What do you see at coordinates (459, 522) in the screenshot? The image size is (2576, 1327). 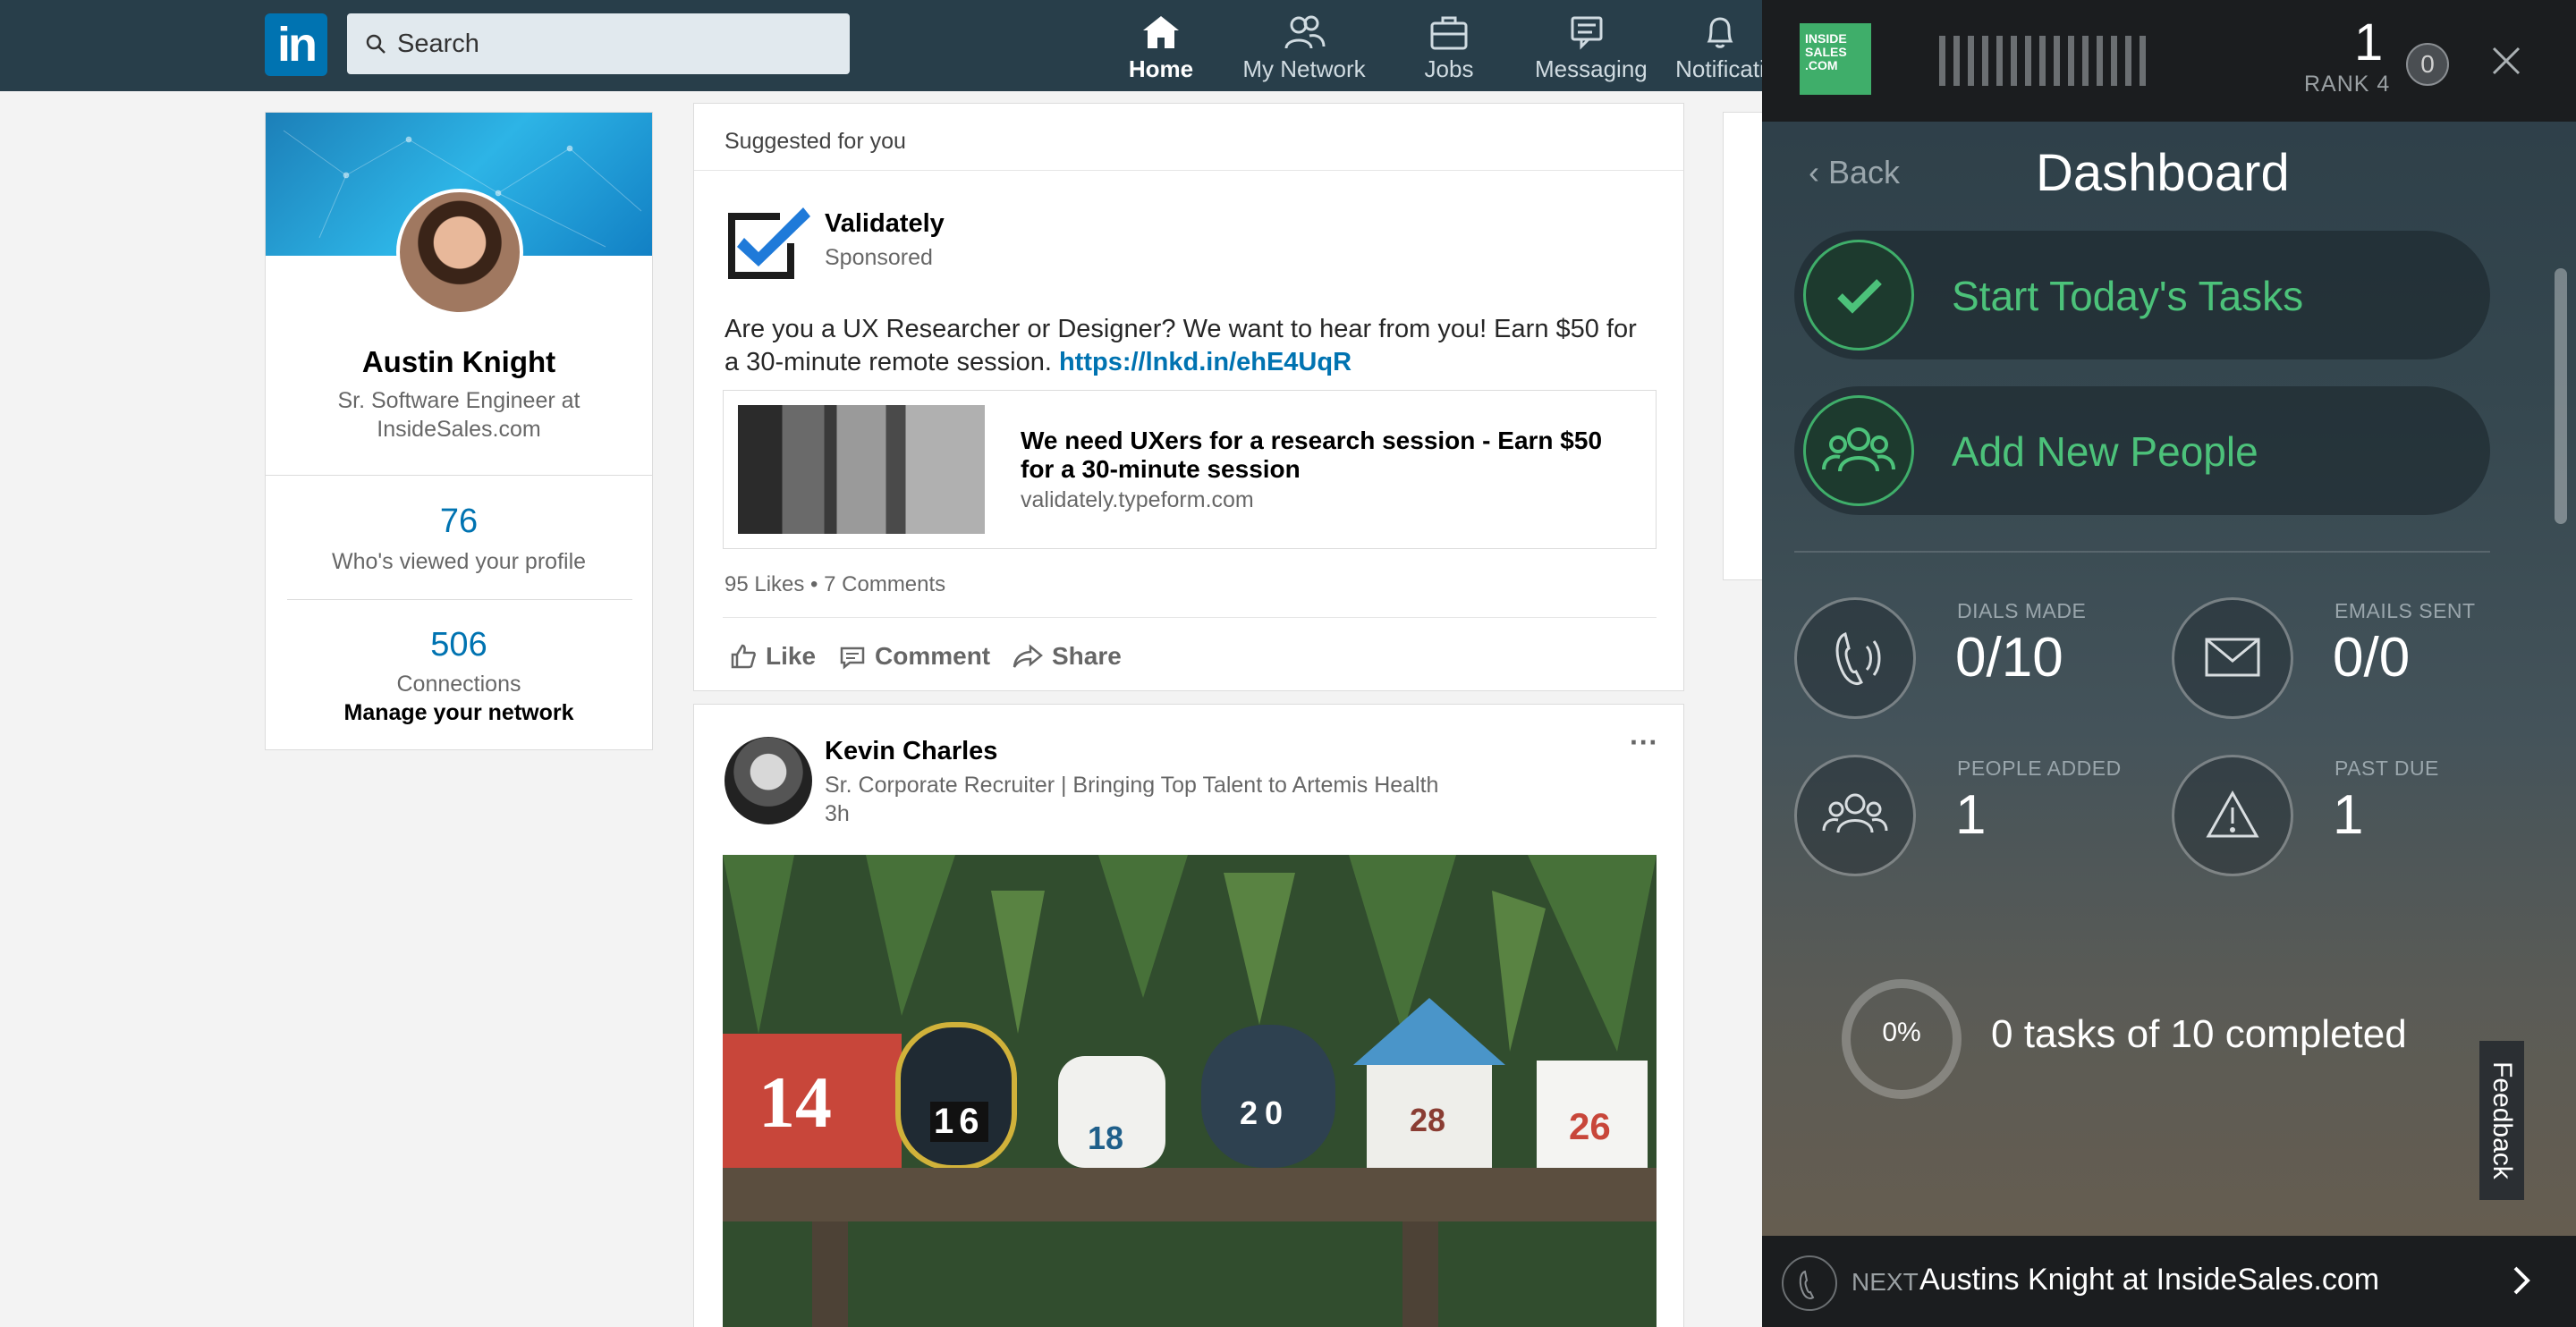 I see `profile-views-count: 76` at bounding box center [459, 522].